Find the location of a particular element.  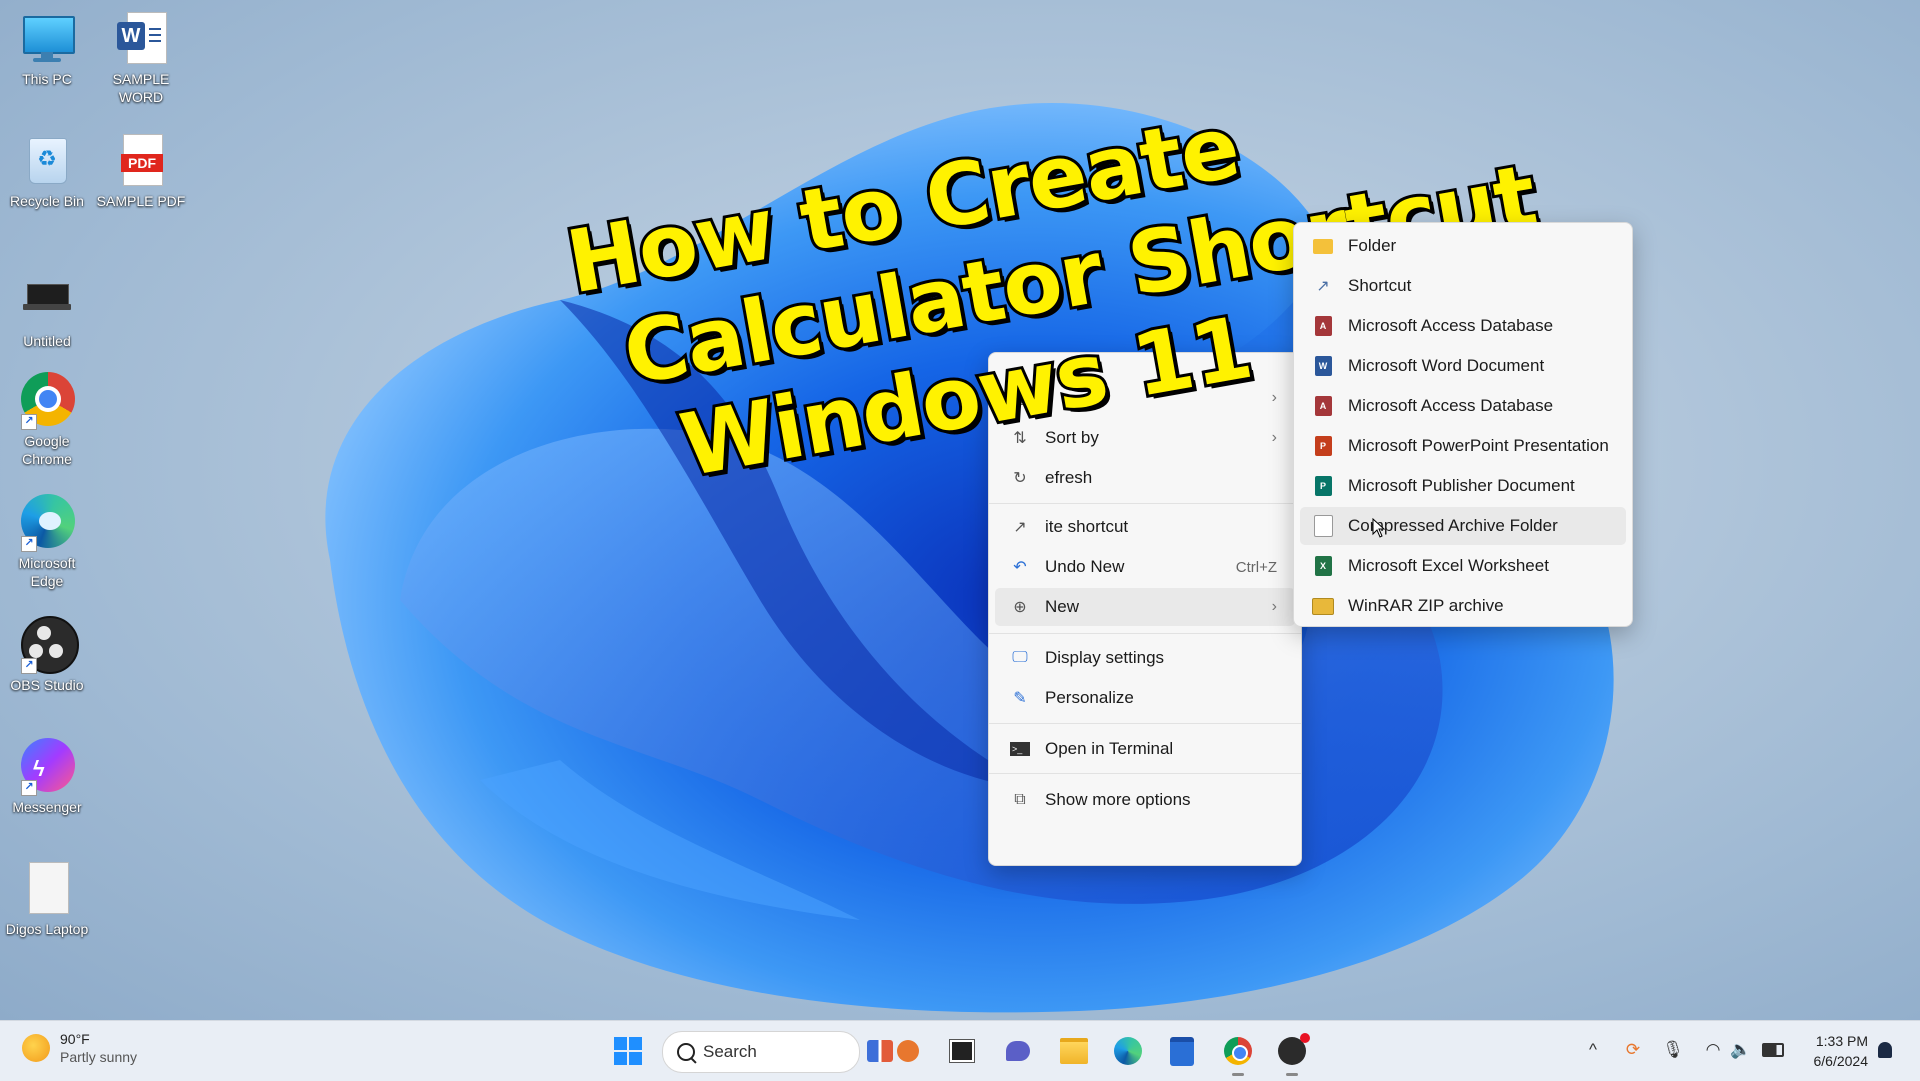

submenu-item-access-database-2: A Microsoft Access Database is located at coordinates (1463, 406).